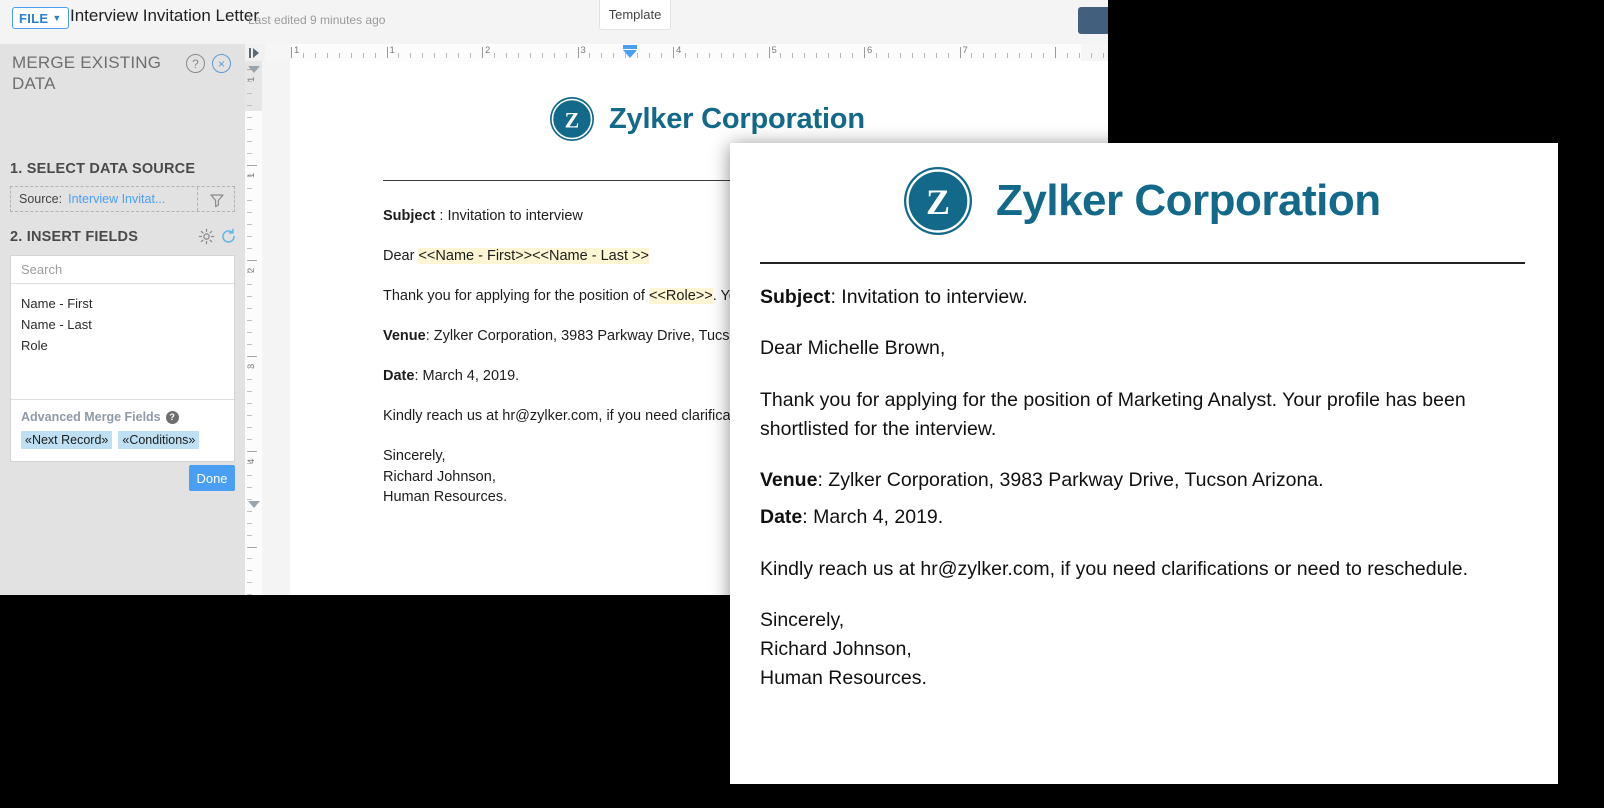 This screenshot has height=808, width=1604. Describe the element at coordinates (197, 199) in the screenshot. I see `source-divider` at that location.